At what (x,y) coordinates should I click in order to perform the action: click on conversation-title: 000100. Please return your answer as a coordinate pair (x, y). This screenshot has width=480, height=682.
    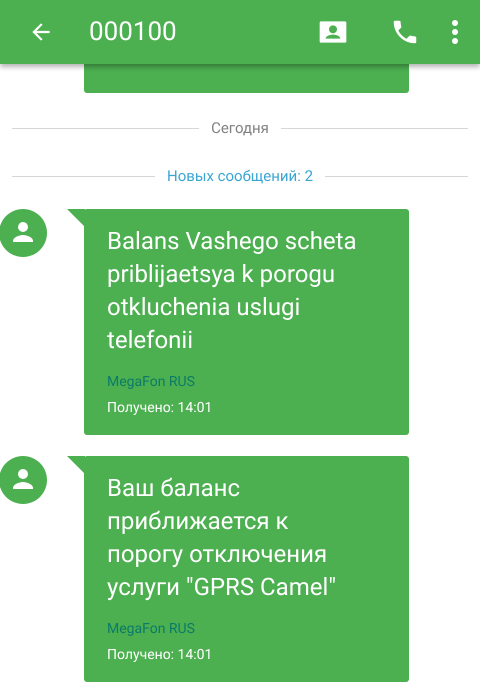
    Looking at the image, I should click on (133, 32).